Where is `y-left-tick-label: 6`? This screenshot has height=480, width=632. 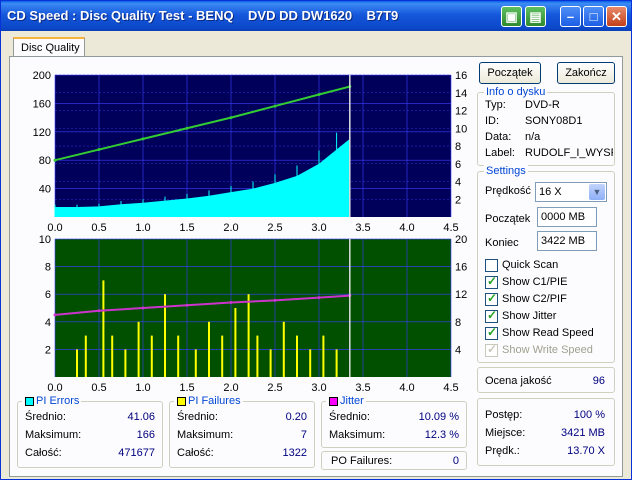 y-left-tick-label: 6 is located at coordinates (48, 295).